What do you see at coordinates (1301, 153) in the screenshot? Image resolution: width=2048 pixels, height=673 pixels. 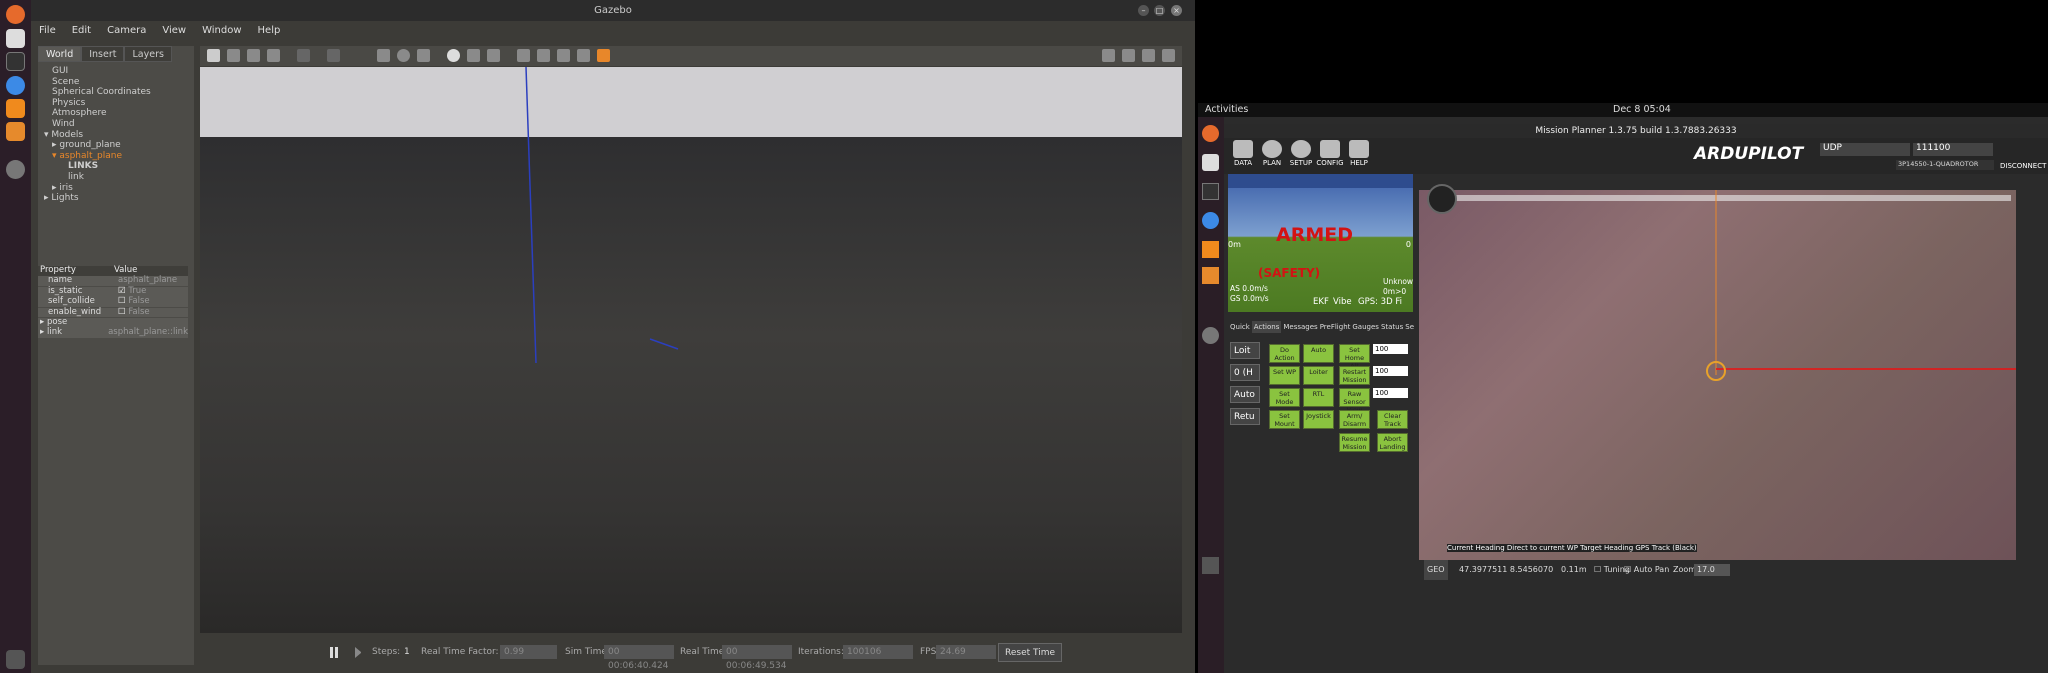 I see `nav-setup: SETUP` at bounding box center [1301, 153].